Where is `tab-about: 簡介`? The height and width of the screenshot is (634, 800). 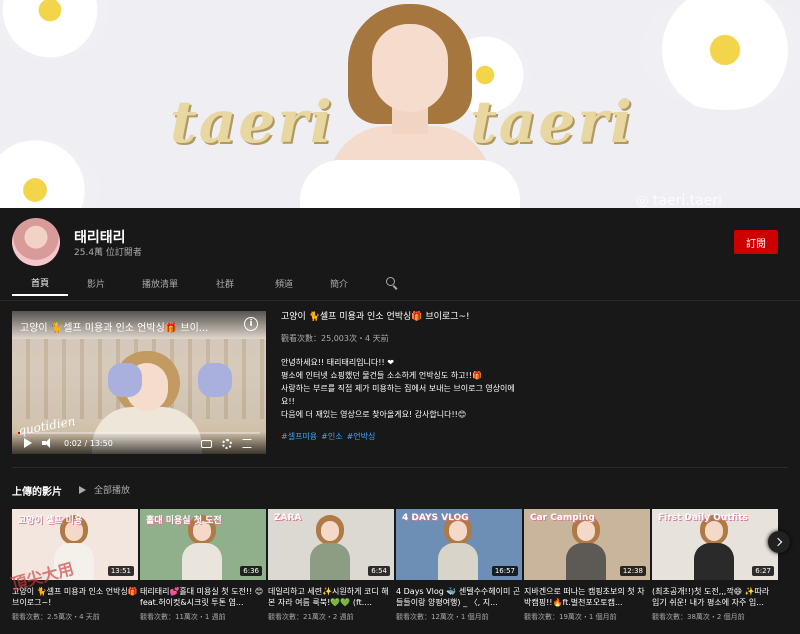
tab-about: 簡介 is located at coordinates (339, 283).